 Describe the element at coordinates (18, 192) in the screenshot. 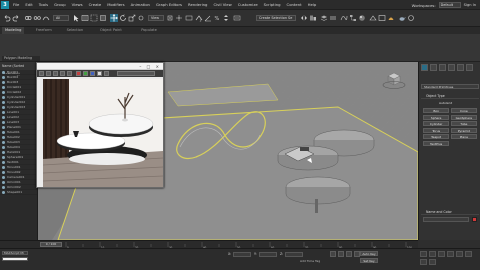

I see `explorer-row: Shape001` at that location.